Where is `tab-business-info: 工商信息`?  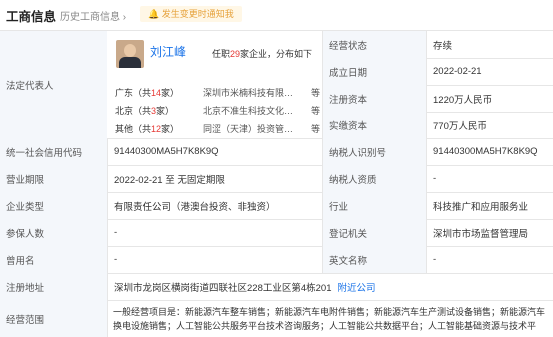
tab-business-info: 工商信息 is located at coordinates (31, 15).